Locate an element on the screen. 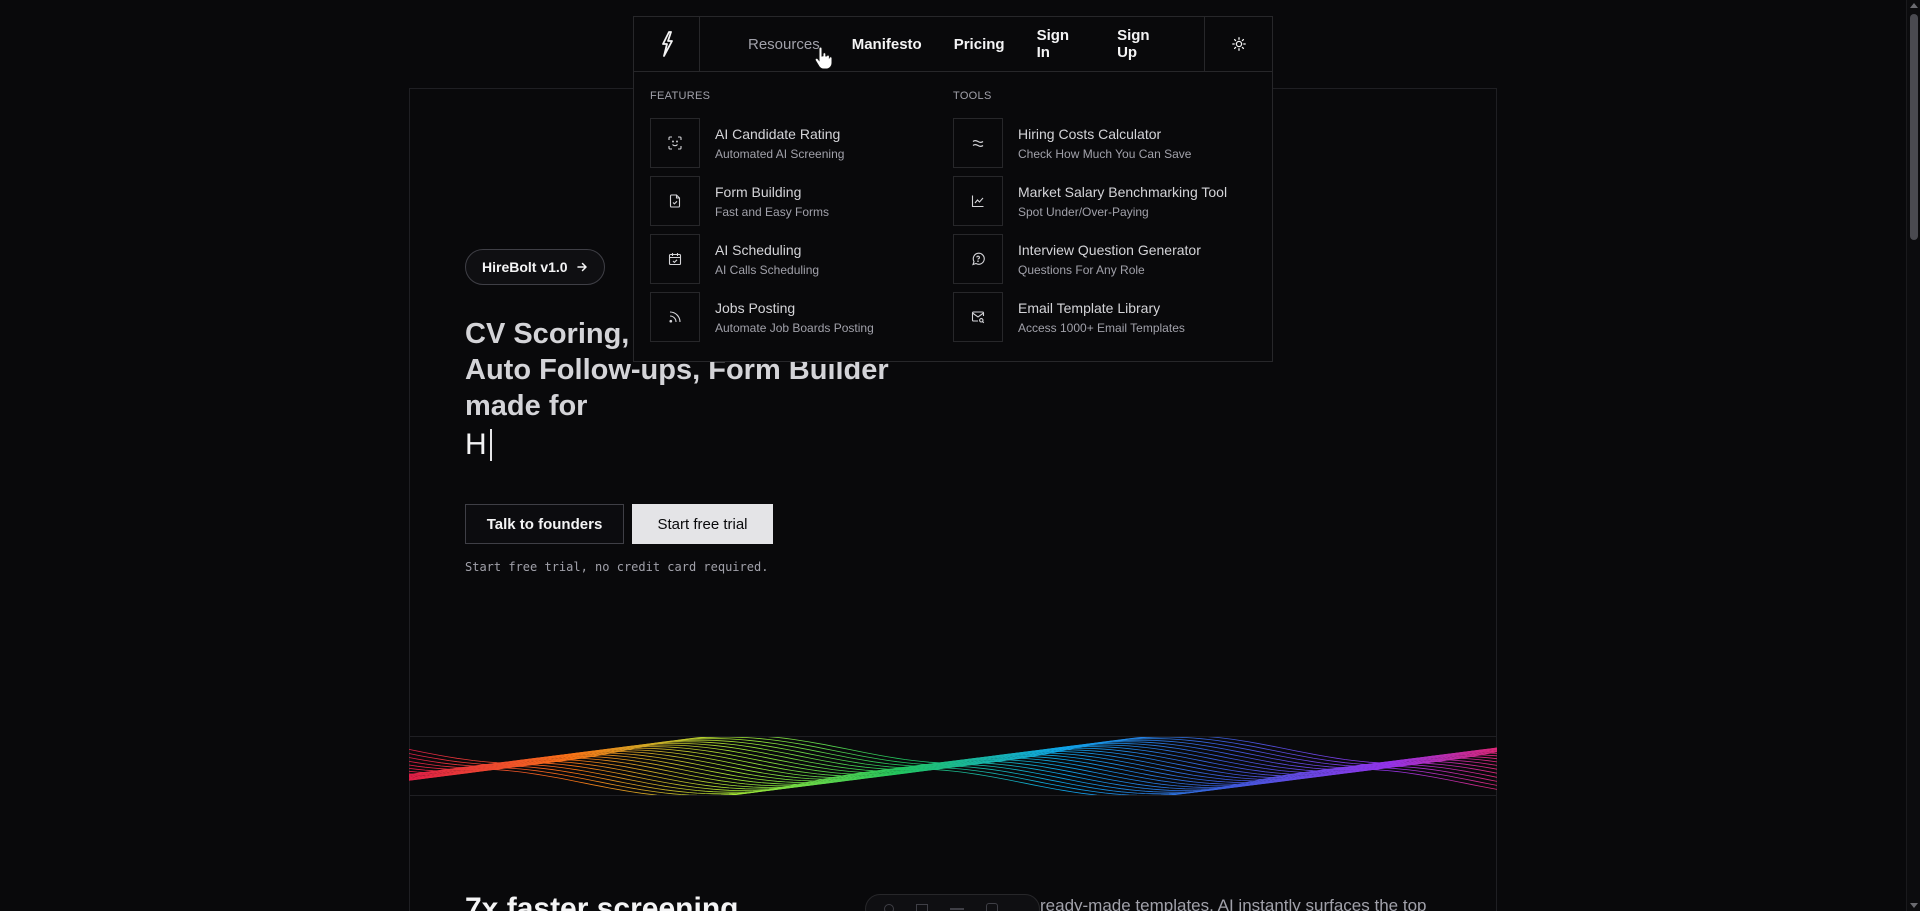 This screenshot has width=1920, height=911. nav-pricing: Pricing is located at coordinates (979, 44).